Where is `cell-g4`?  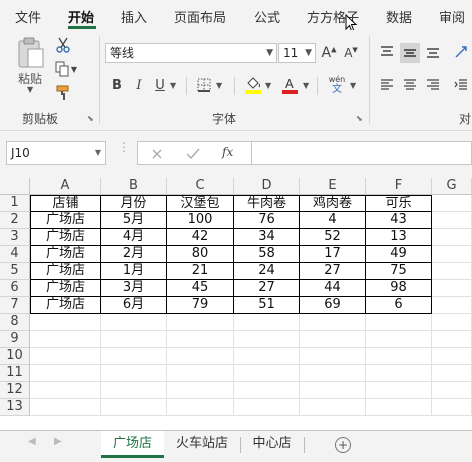
cell-g4 is located at coordinates (452, 254).